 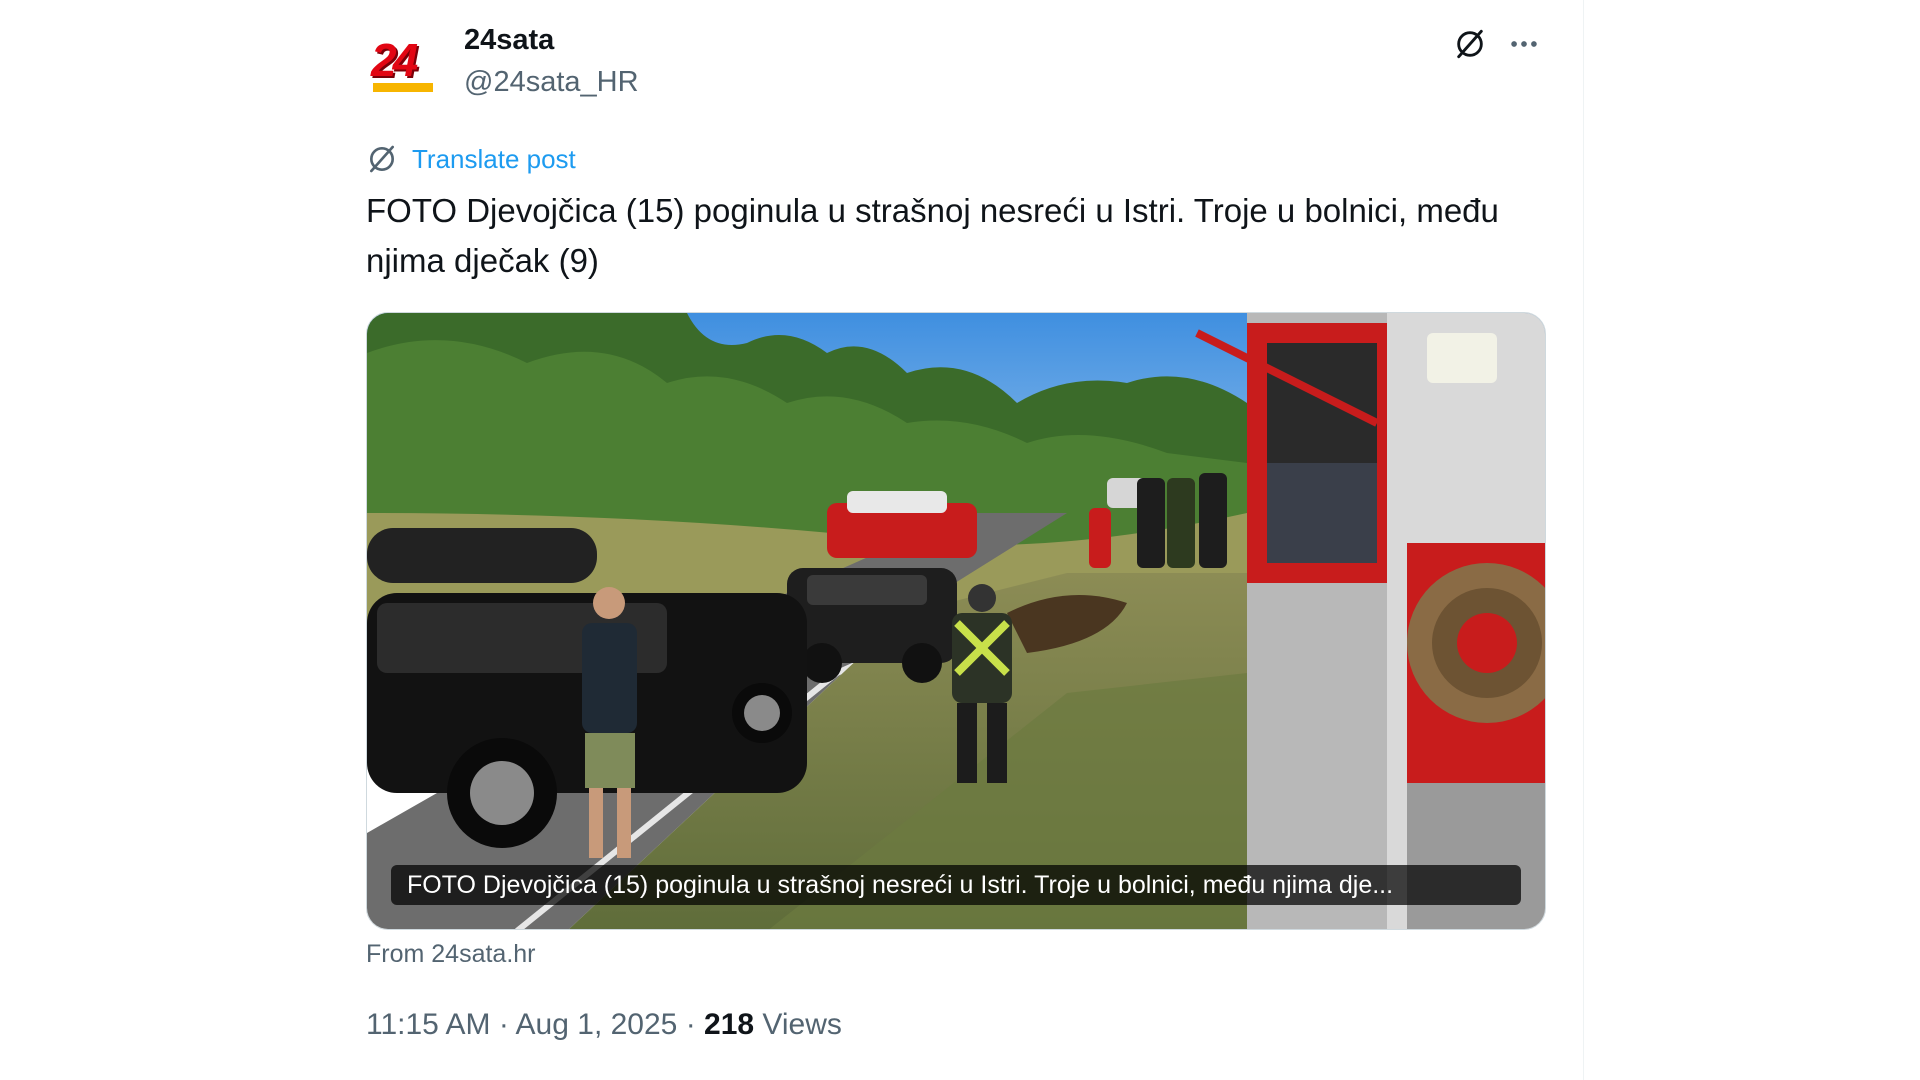 I want to click on timeline-column-border, so click(x=1583, y=540).